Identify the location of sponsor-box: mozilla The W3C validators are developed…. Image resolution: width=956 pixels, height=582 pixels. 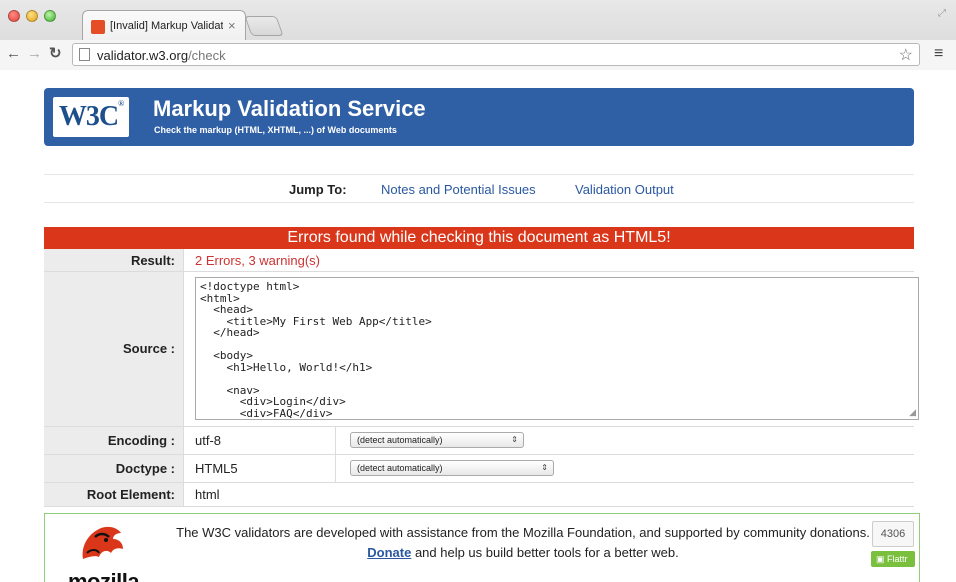
(482, 547).